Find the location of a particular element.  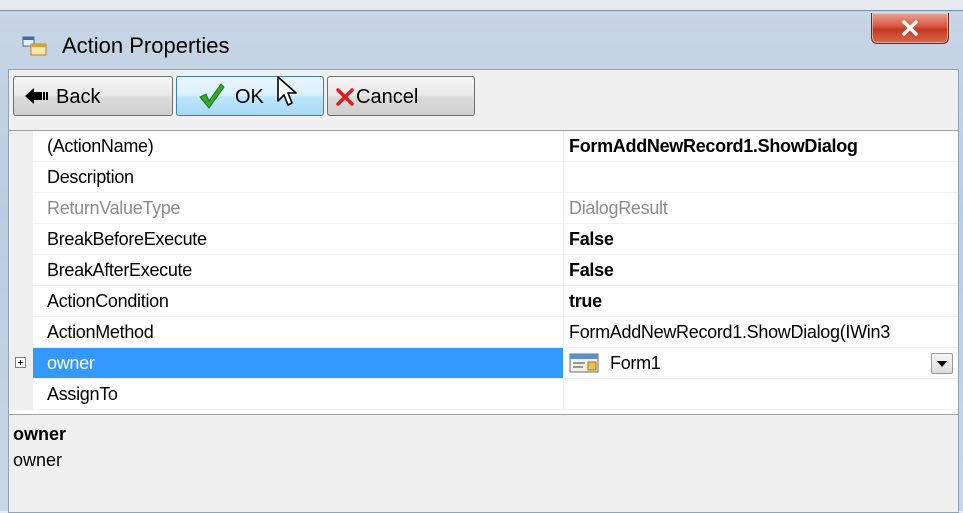

property-value: true is located at coordinates (761, 301).